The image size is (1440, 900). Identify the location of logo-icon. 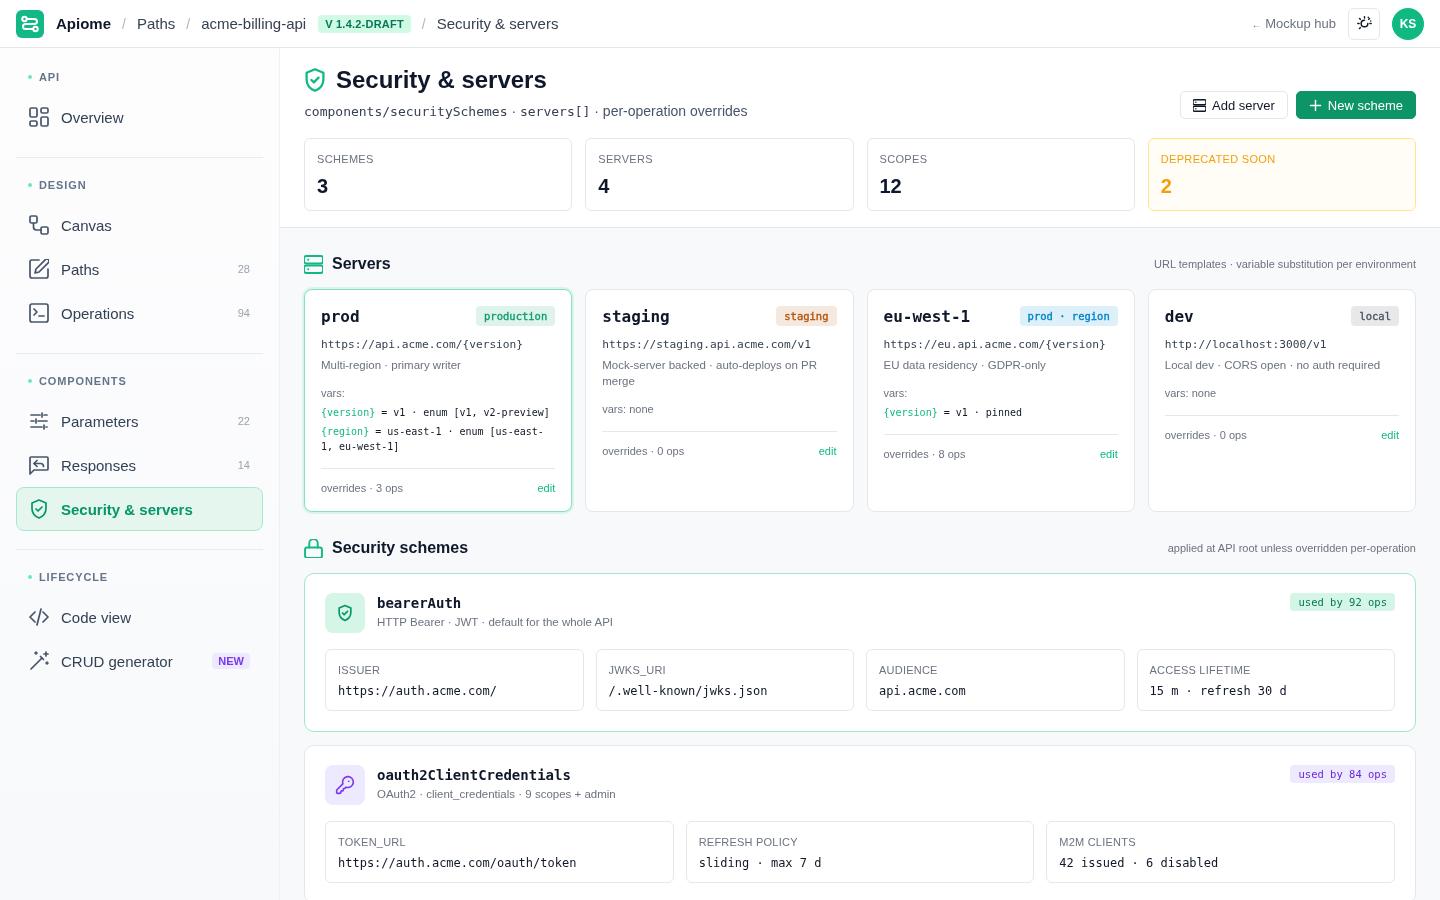
(30, 23).